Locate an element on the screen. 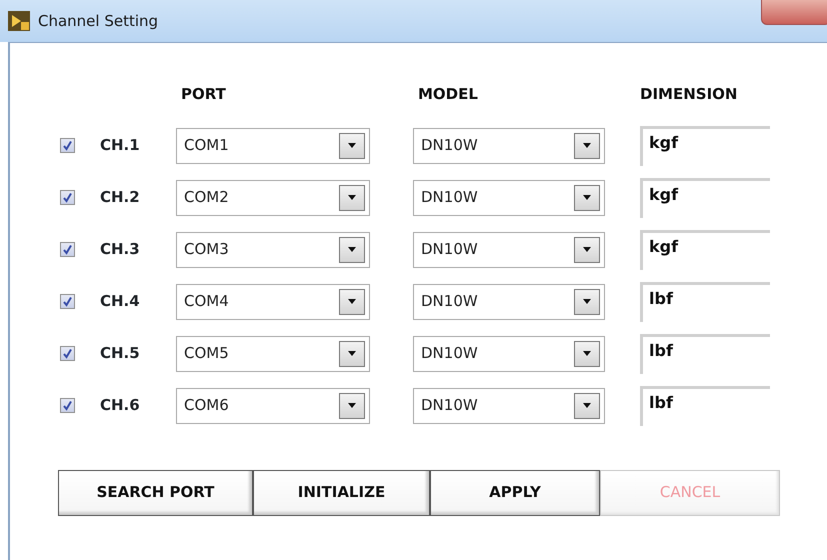 The width and height of the screenshot is (827, 560). action-button: APPLY is located at coordinates (515, 493).